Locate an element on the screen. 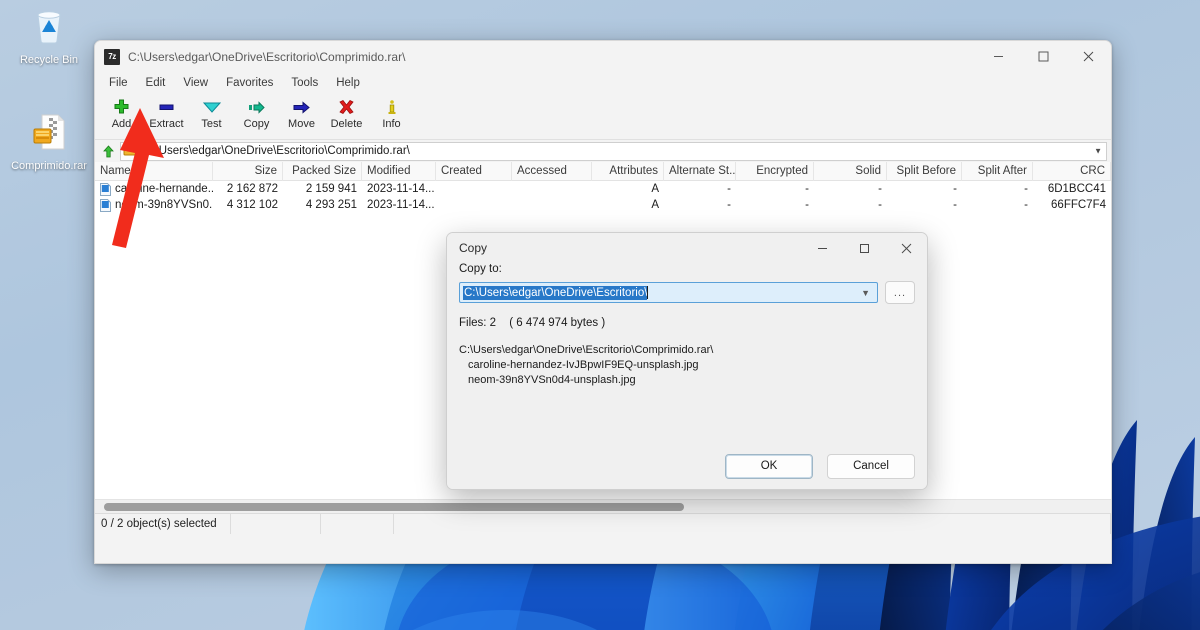 The image size is (1200, 630). sevenzip-app-icon: 7z is located at coordinates (112, 56).